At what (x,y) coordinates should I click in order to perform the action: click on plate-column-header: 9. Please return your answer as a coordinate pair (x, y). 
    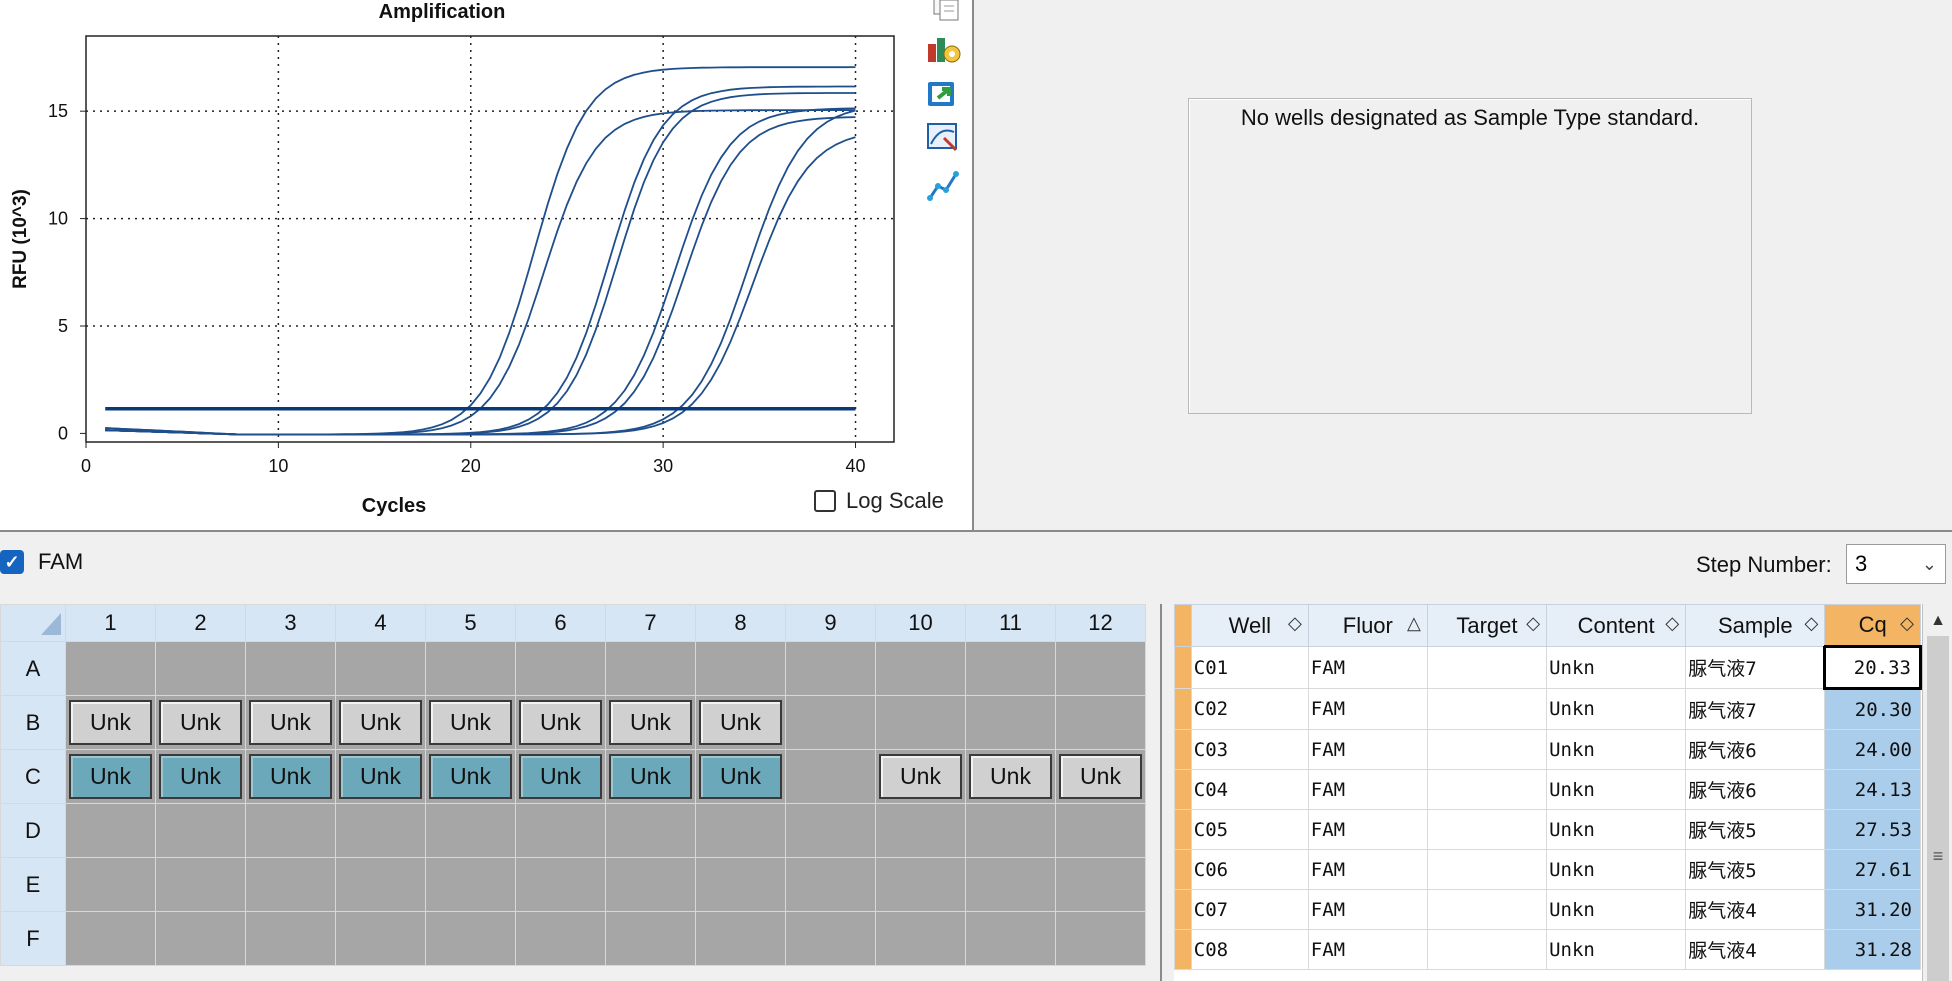
    Looking at the image, I should click on (830, 623).